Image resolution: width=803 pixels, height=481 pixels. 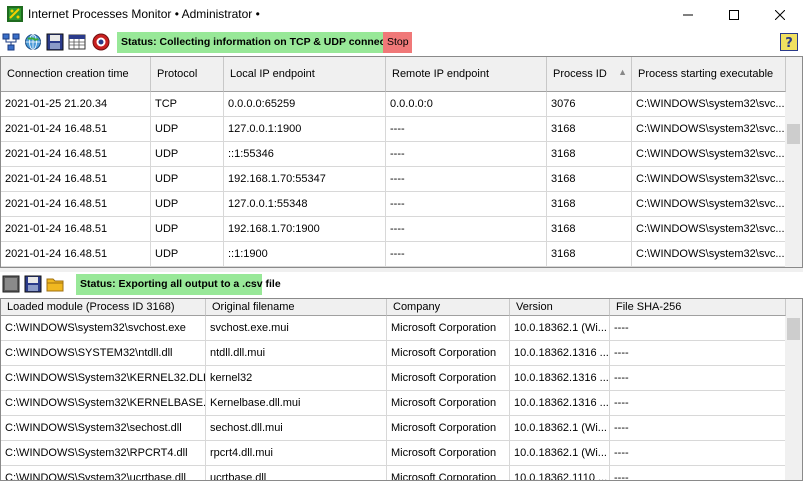 I want to click on modules-scrollbar, so click(x=793, y=398).